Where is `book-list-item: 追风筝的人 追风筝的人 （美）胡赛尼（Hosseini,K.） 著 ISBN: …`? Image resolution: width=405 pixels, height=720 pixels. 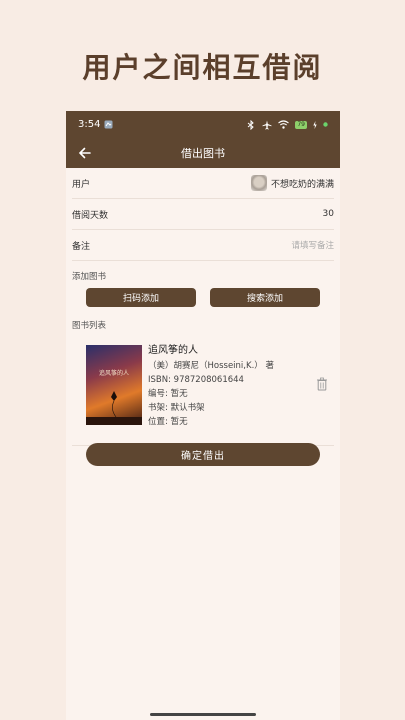
book-list-item: 追风筝的人 追风筝的人 （美）胡赛尼（Hosseini,K.） 著 ISBN: … is located at coordinates (203, 391).